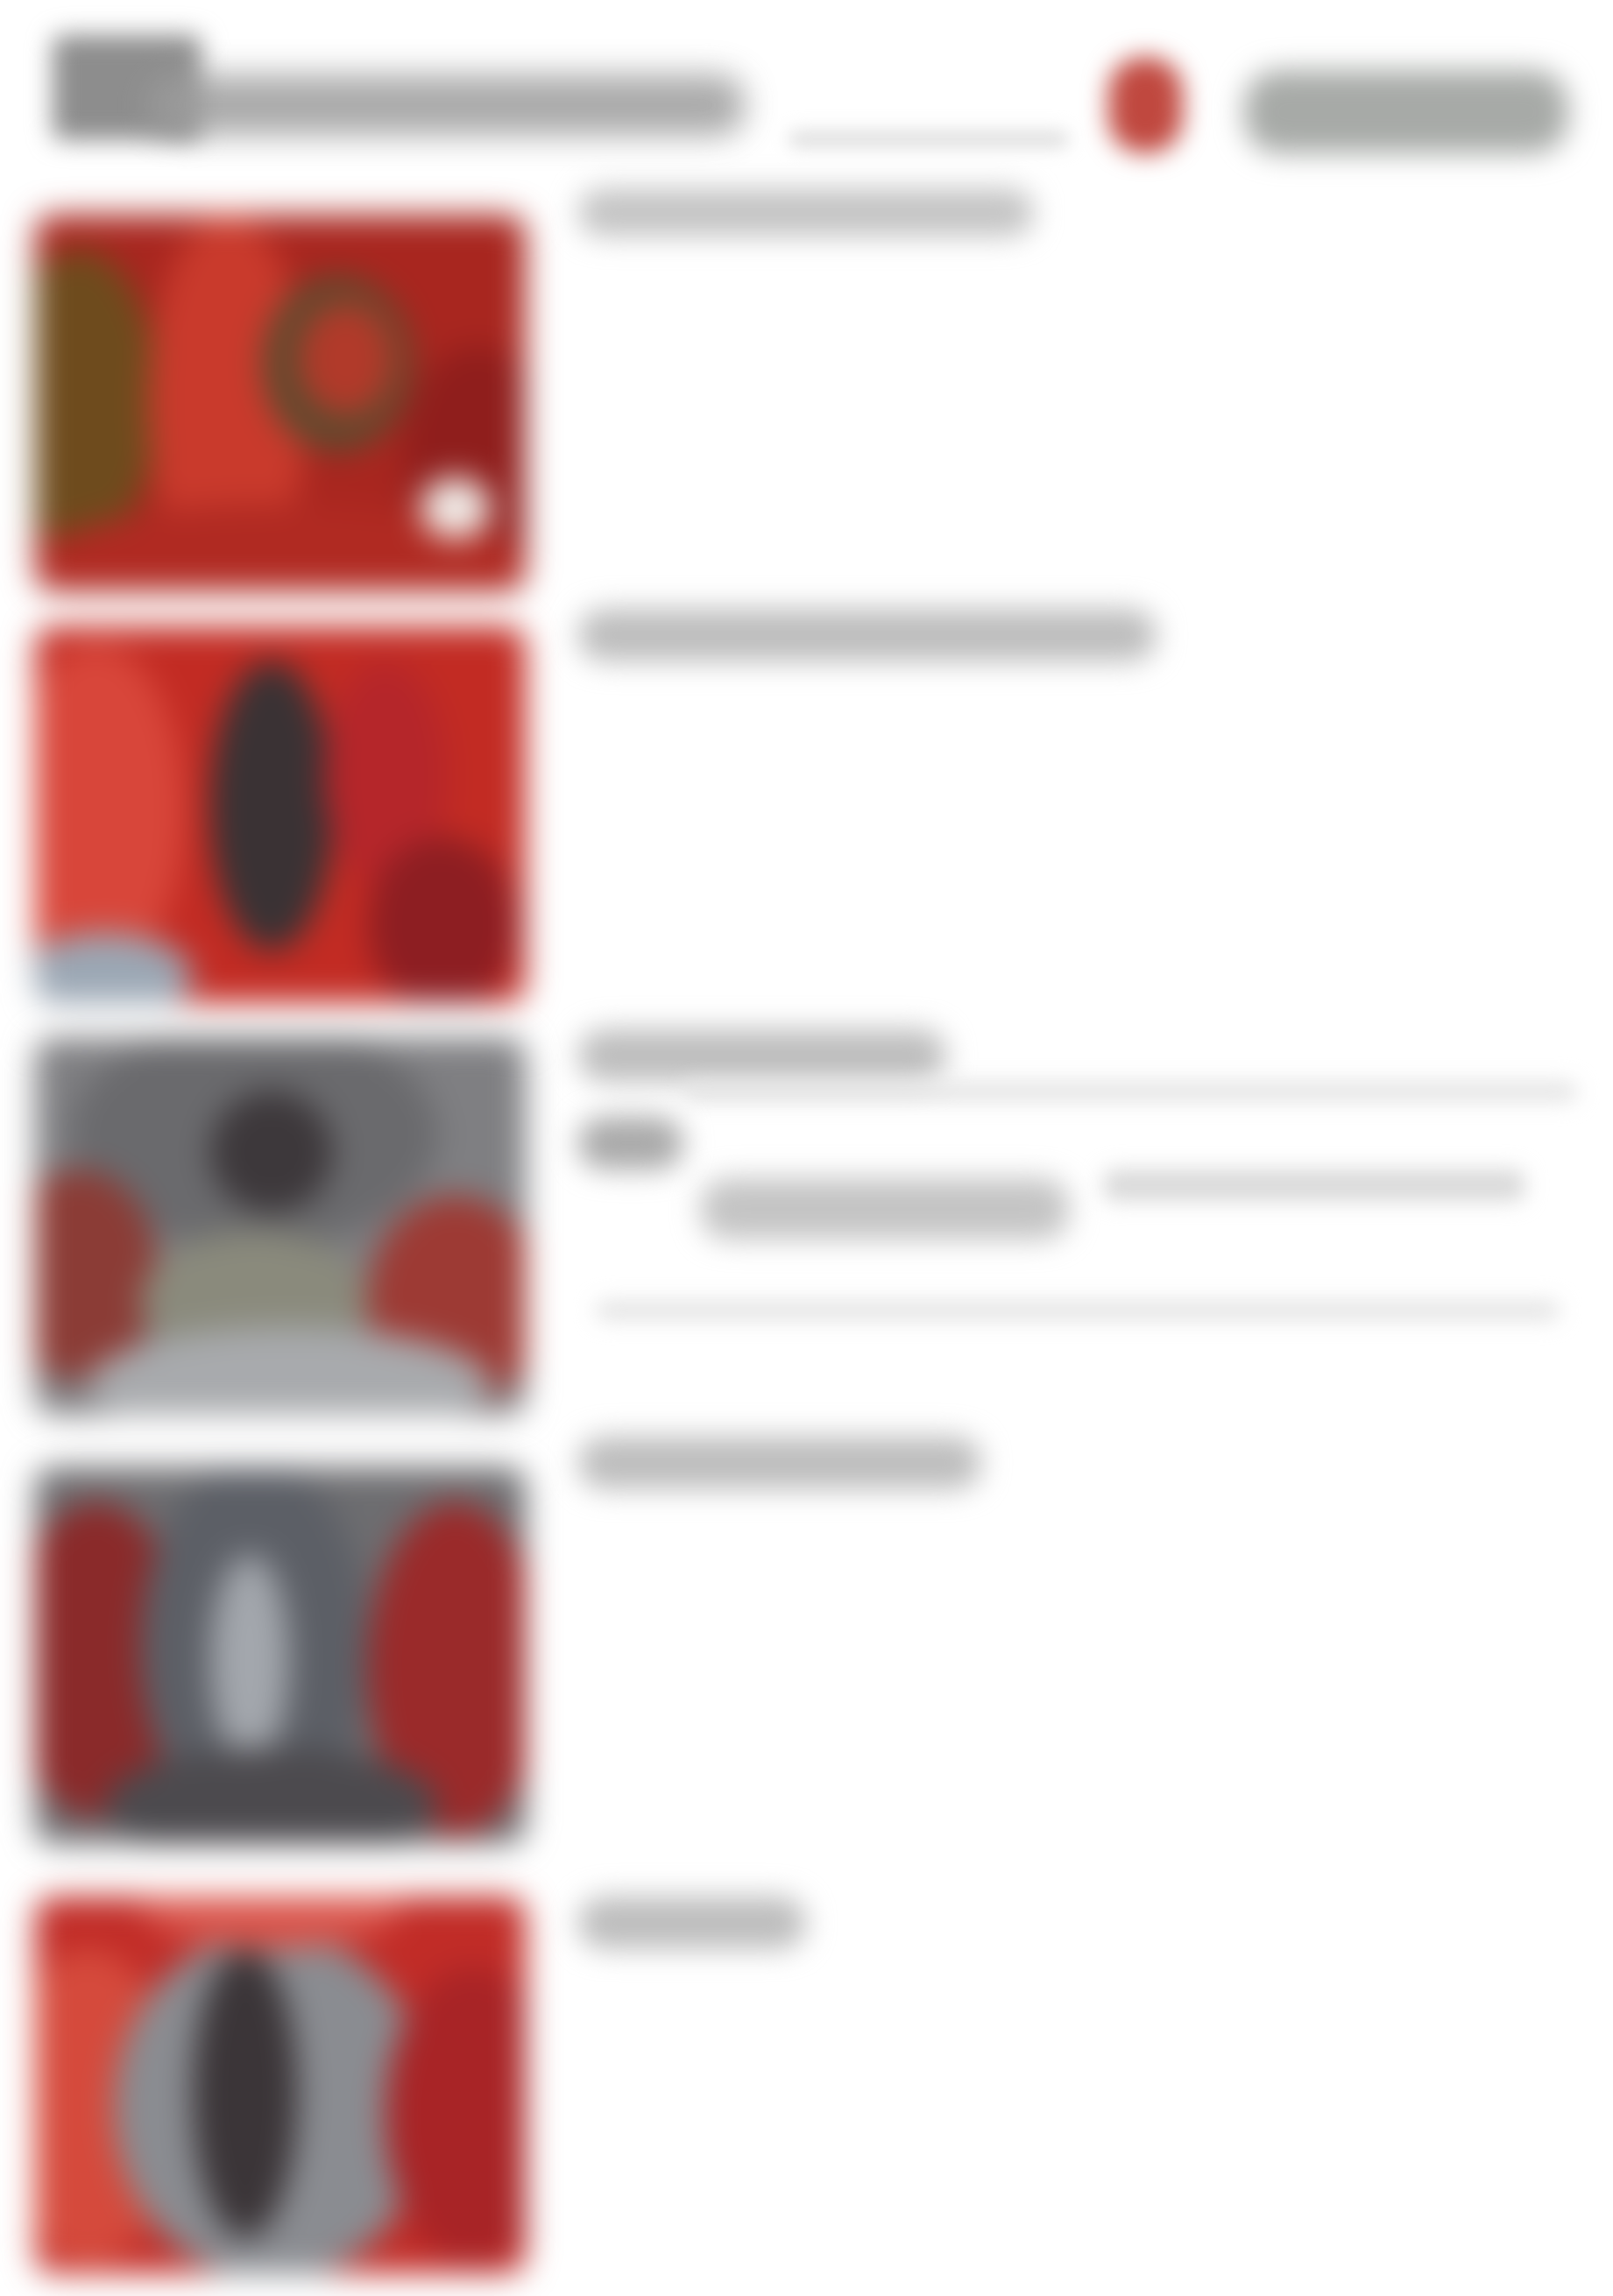 This screenshot has width=1613, height=2296. What do you see at coordinates (885, 1209) in the screenshot?
I see `list-item-detail` at bounding box center [885, 1209].